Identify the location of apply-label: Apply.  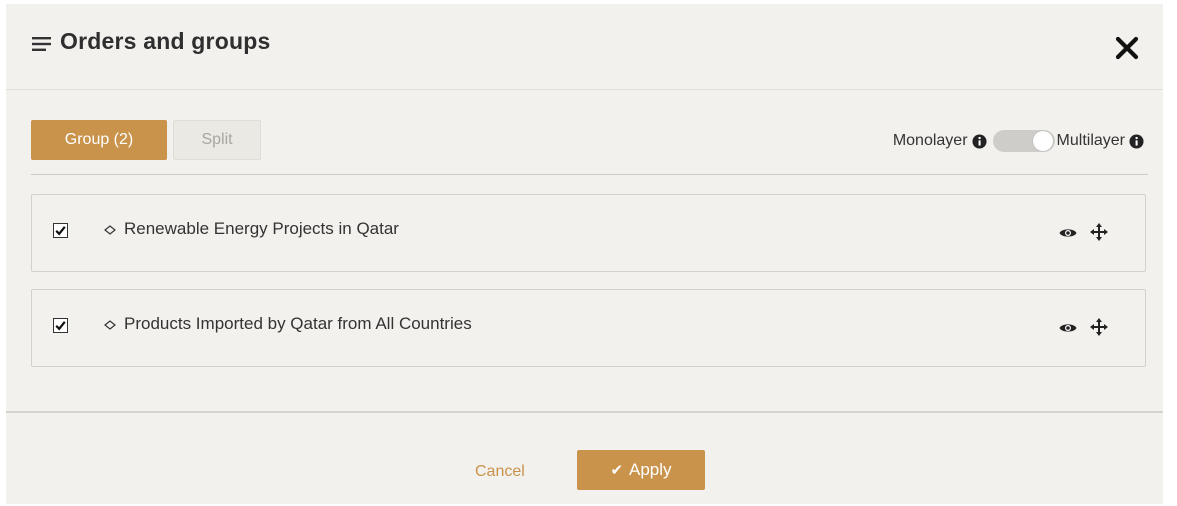
(650, 469).